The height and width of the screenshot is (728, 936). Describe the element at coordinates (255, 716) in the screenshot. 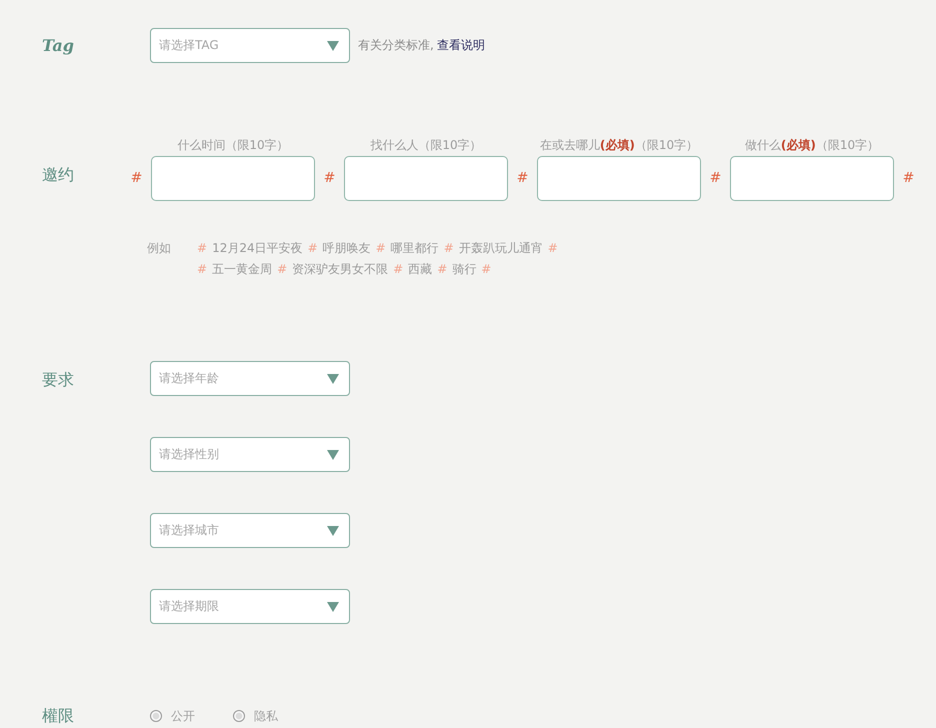

I see `radio-option: 隐私` at that location.